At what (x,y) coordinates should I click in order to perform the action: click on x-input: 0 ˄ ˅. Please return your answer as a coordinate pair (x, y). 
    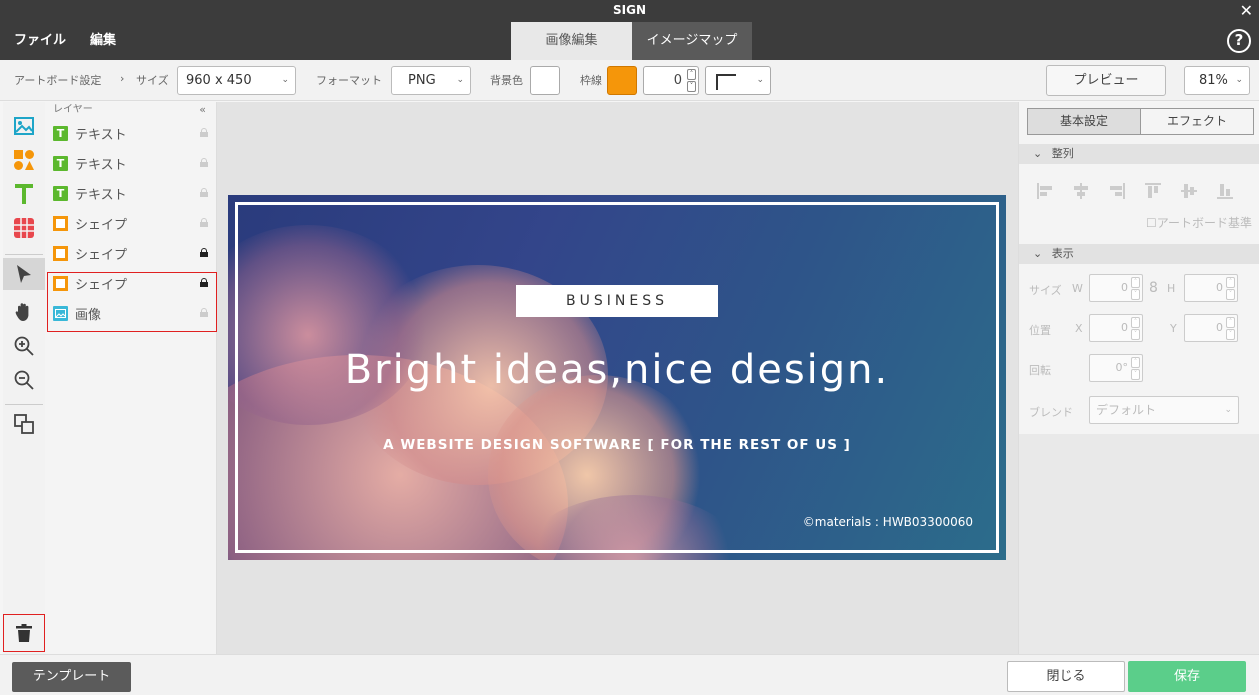
    Looking at the image, I should click on (1116, 328).